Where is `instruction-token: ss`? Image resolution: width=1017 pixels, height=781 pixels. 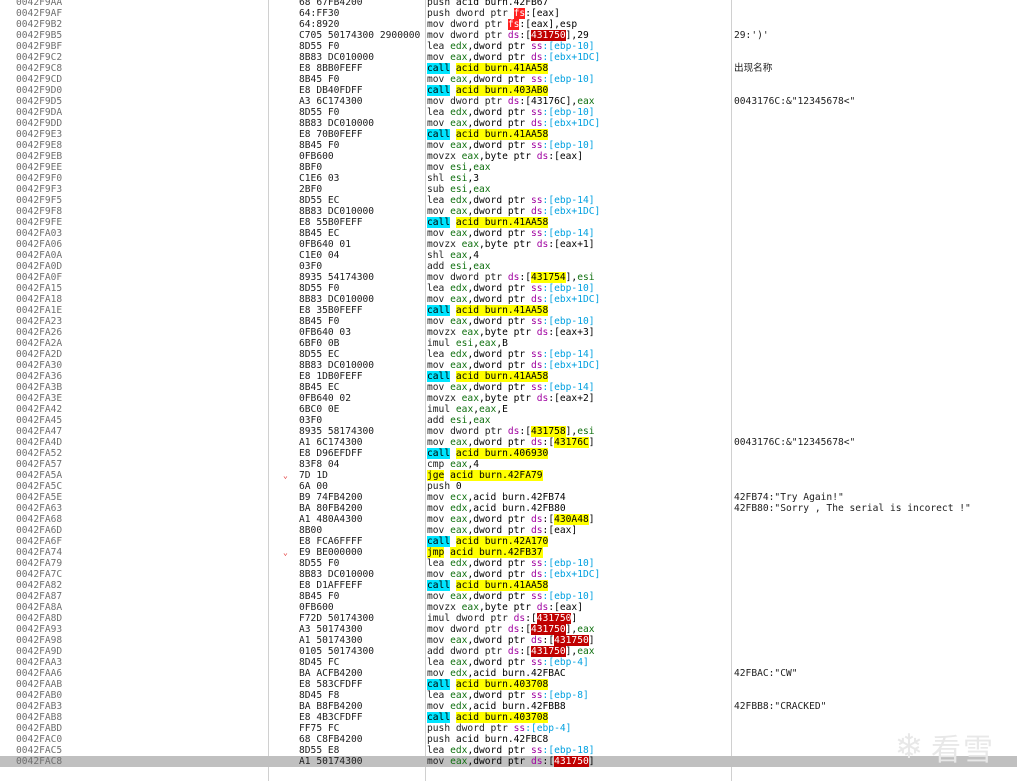
instruction-token: ss is located at coordinates (536, 200).